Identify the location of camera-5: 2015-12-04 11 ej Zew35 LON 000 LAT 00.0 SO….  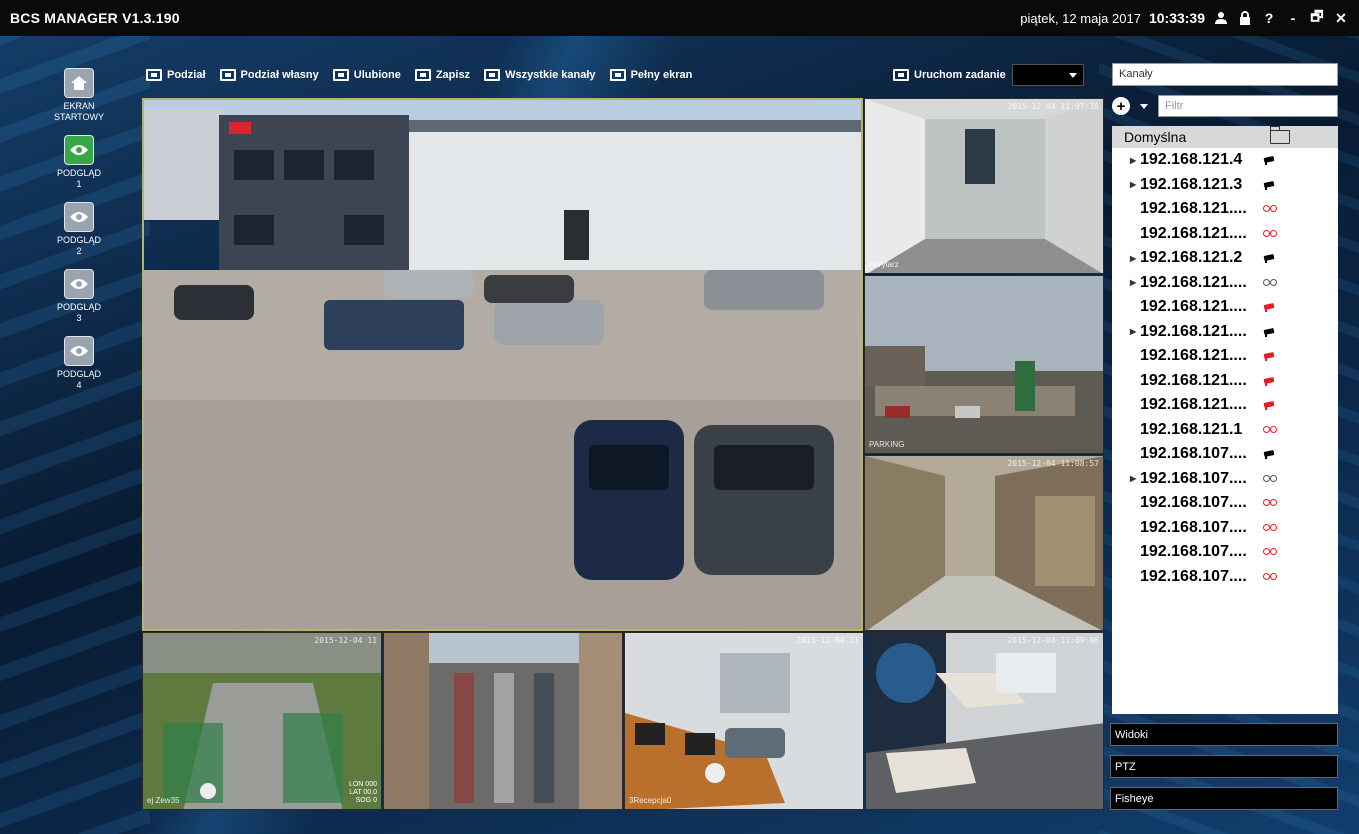
(262, 721).